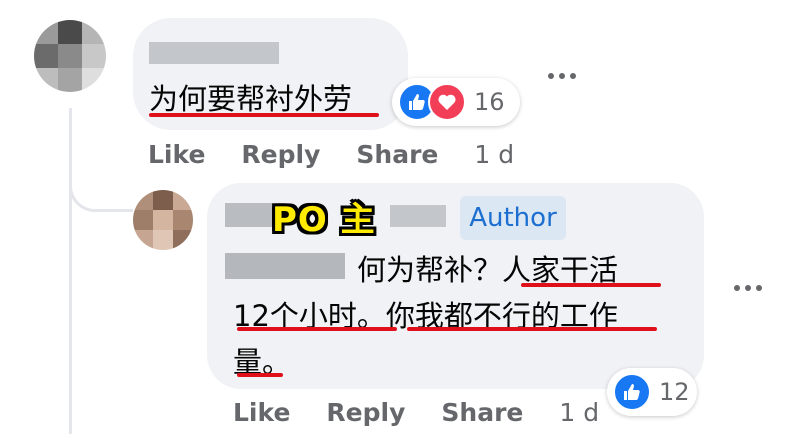 The height and width of the screenshot is (434, 800). Describe the element at coordinates (270, 74) in the screenshot. I see `comment-bubble: 为何要帮衬外劳` at that location.